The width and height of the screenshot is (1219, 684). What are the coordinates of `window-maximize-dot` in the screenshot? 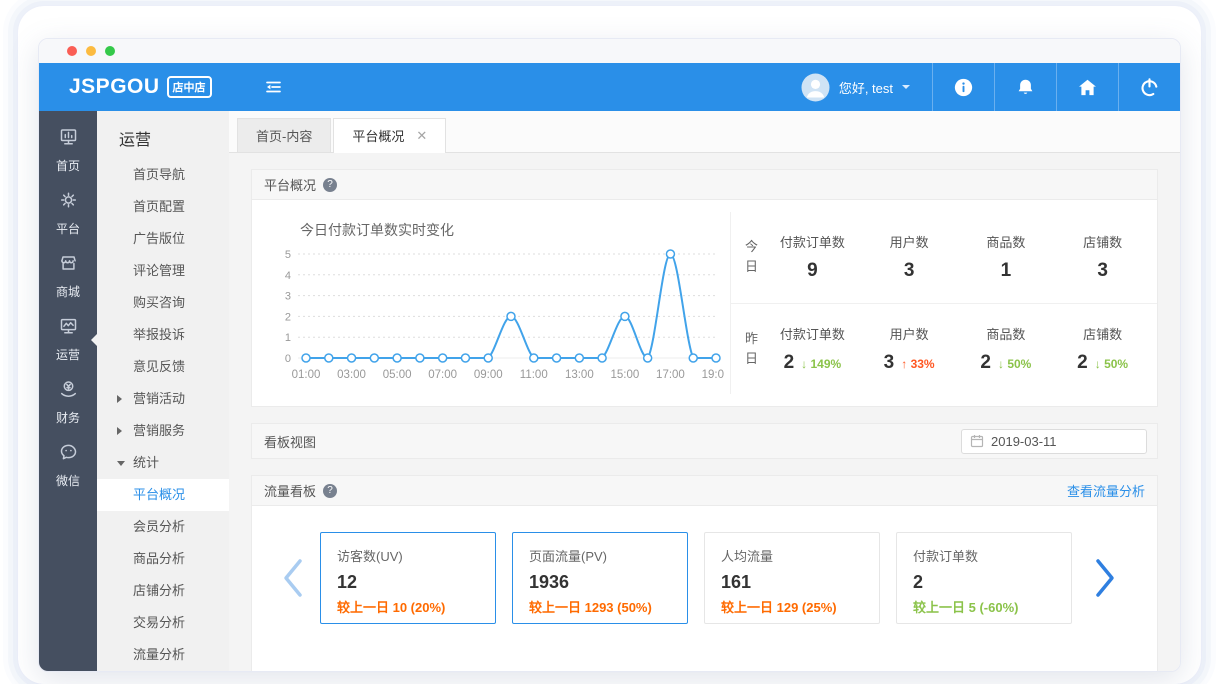 It's located at (110, 51).